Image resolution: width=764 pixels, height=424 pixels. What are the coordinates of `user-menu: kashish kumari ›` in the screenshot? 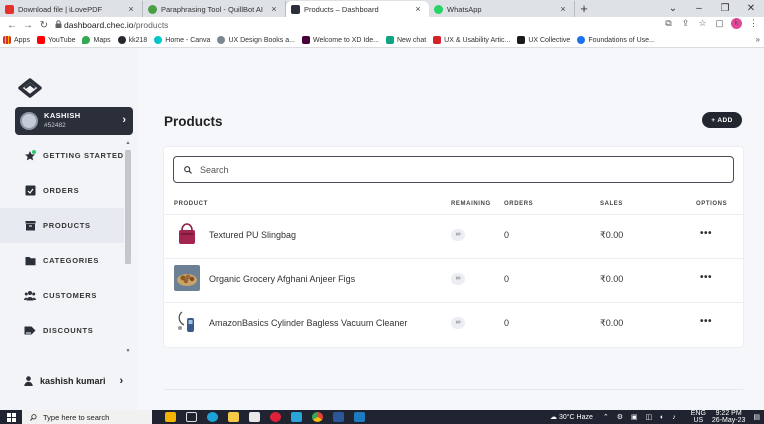 It's located at (73, 381).